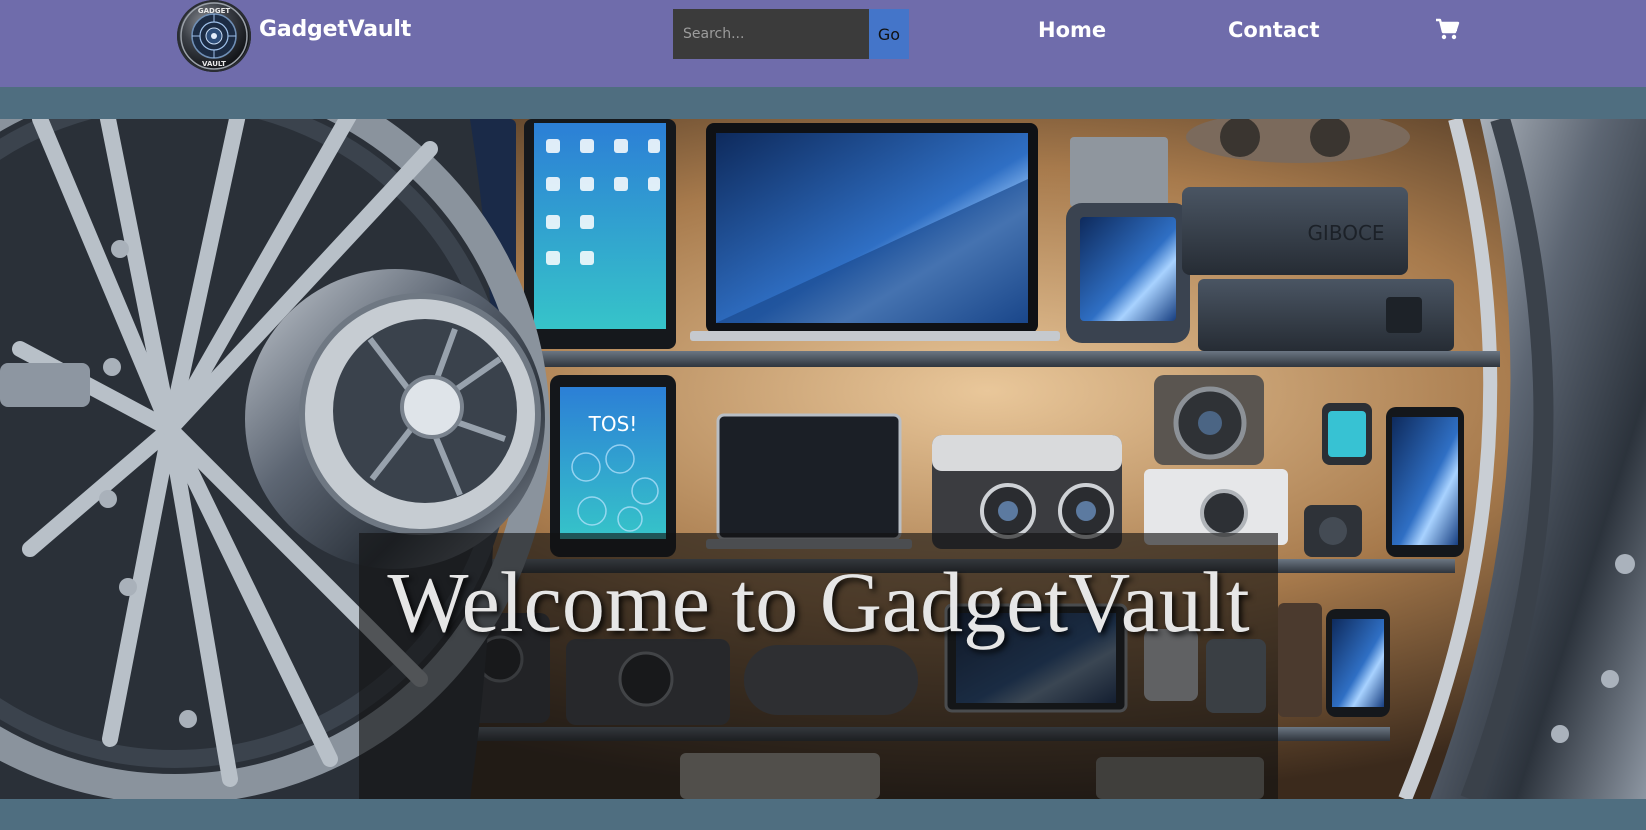 This screenshot has height=830, width=1646. What do you see at coordinates (1274, 30) in the screenshot?
I see `nav-contact-link: Contact` at bounding box center [1274, 30].